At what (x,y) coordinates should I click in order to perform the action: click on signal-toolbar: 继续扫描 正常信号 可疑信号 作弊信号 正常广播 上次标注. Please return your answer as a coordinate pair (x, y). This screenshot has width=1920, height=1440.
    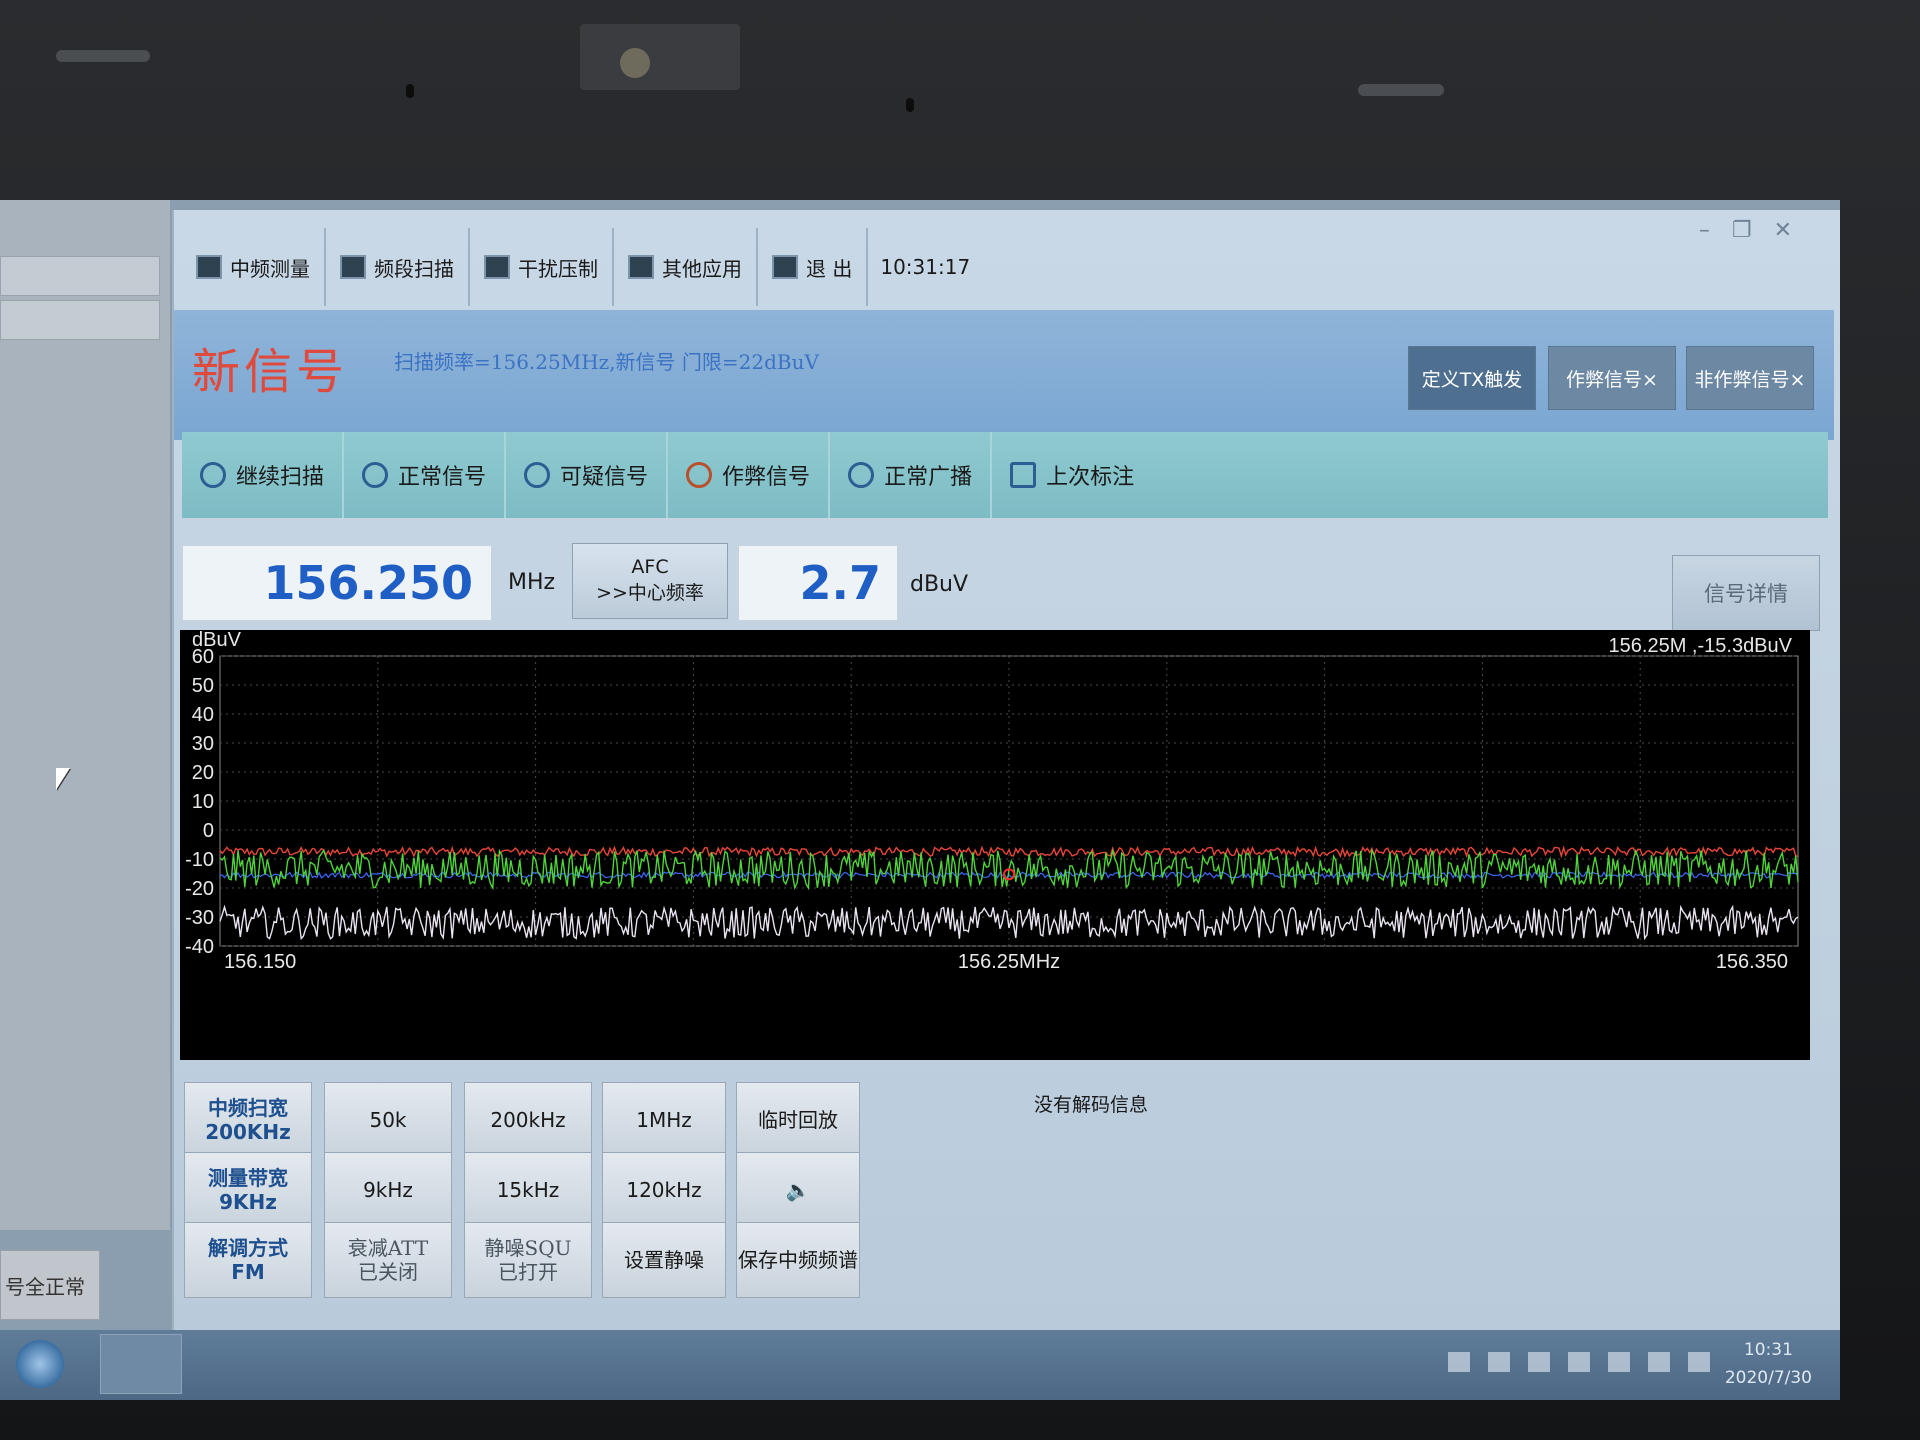
    Looking at the image, I should click on (1005, 475).